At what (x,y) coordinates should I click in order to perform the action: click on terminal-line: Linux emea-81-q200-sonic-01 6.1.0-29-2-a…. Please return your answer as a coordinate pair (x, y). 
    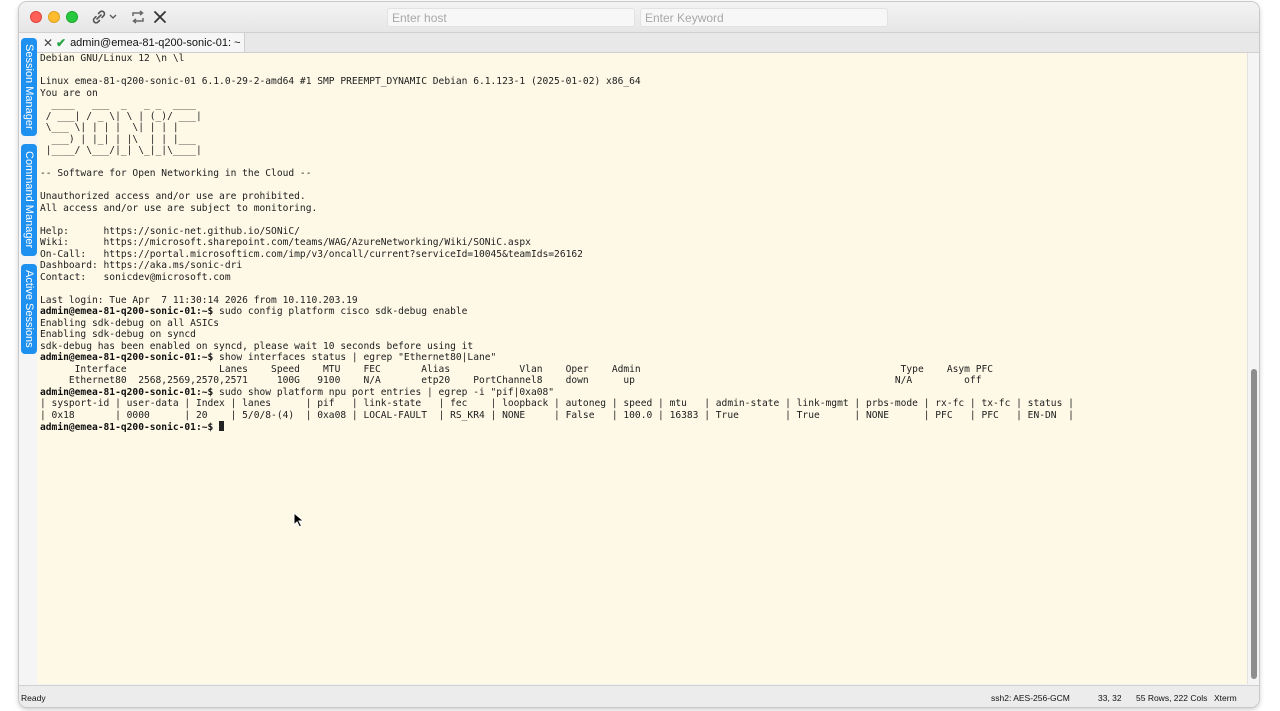
    Looking at the image, I should click on (340, 81).